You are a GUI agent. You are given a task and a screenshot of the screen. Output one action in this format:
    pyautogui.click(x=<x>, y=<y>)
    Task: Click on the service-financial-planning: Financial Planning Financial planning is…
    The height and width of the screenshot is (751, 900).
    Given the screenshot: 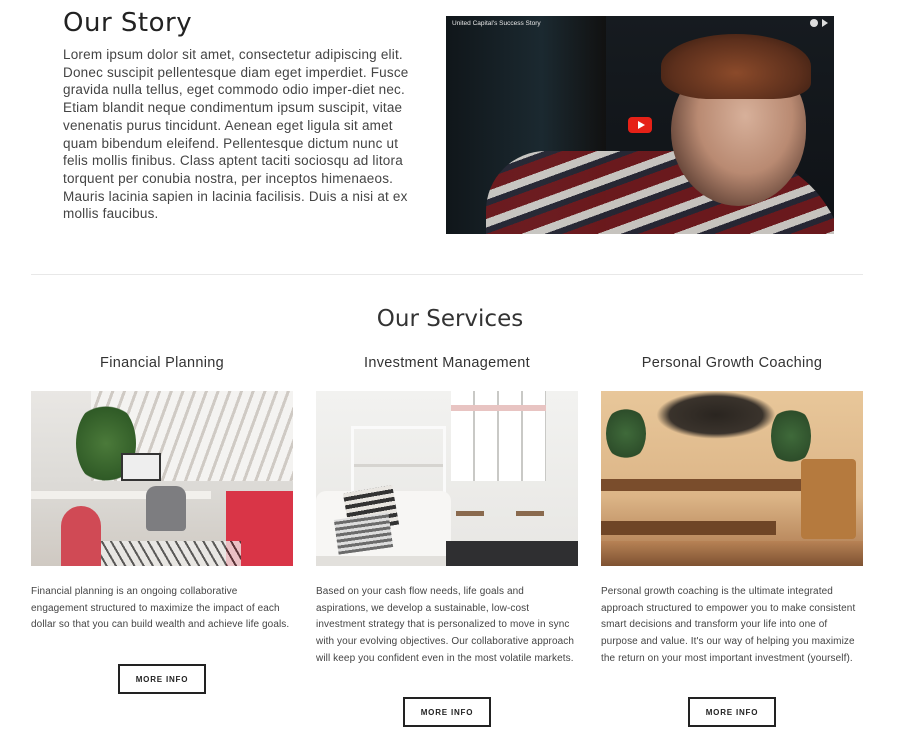 What is the action you would take?
    pyautogui.click(x=162, y=494)
    